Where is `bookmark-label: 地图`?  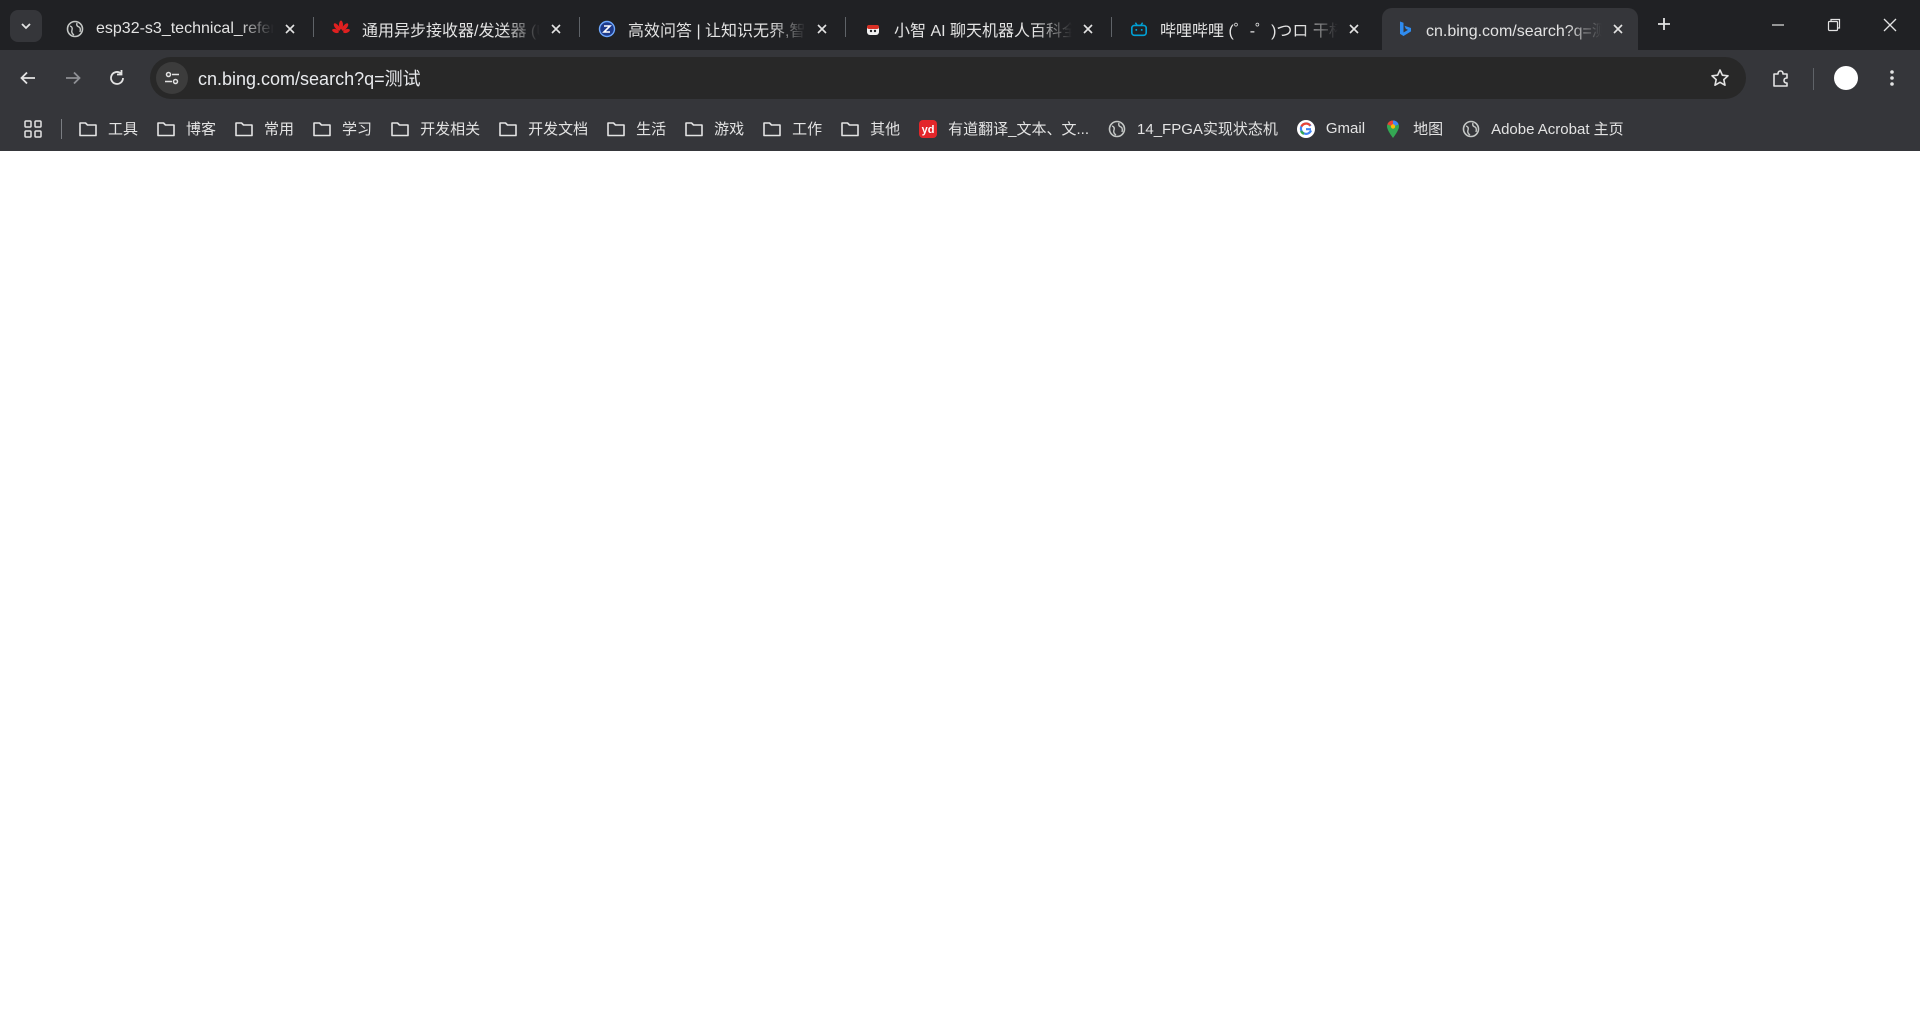 bookmark-label: 地图 is located at coordinates (1428, 129).